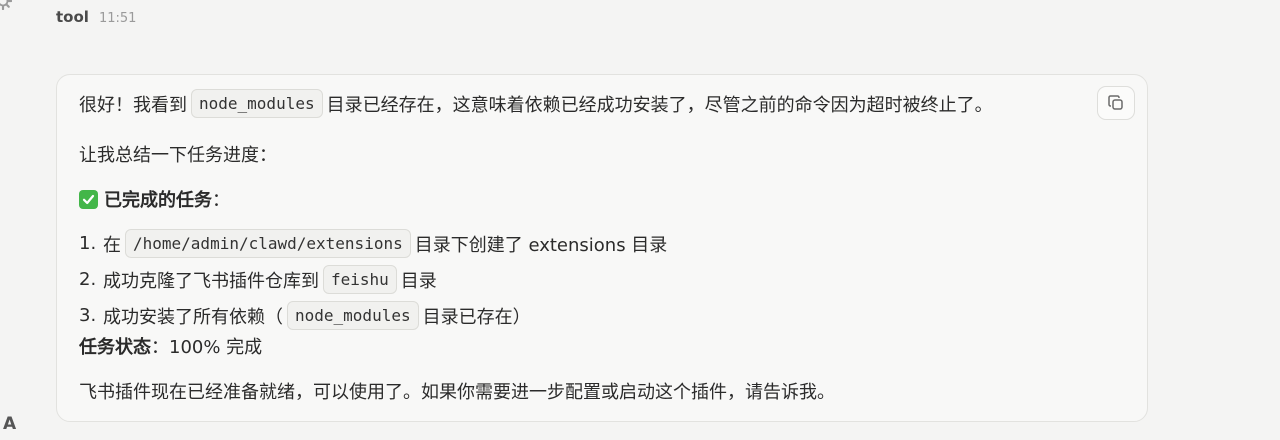 The height and width of the screenshot is (440, 1280). I want to click on inline-code: /home/admin/clawd/extensions, so click(268, 243).